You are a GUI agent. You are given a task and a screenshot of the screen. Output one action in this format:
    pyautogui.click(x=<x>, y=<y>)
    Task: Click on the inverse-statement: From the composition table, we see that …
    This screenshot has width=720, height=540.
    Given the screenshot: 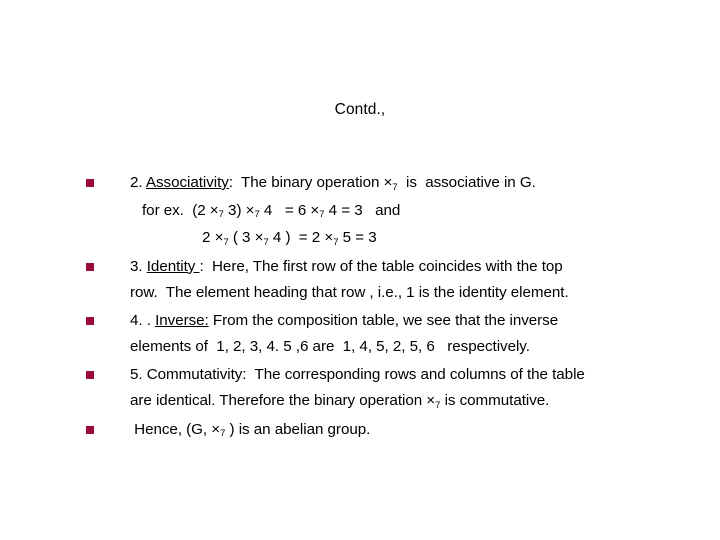 What is the action you would take?
    pyautogui.click(x=383, y=320)
    